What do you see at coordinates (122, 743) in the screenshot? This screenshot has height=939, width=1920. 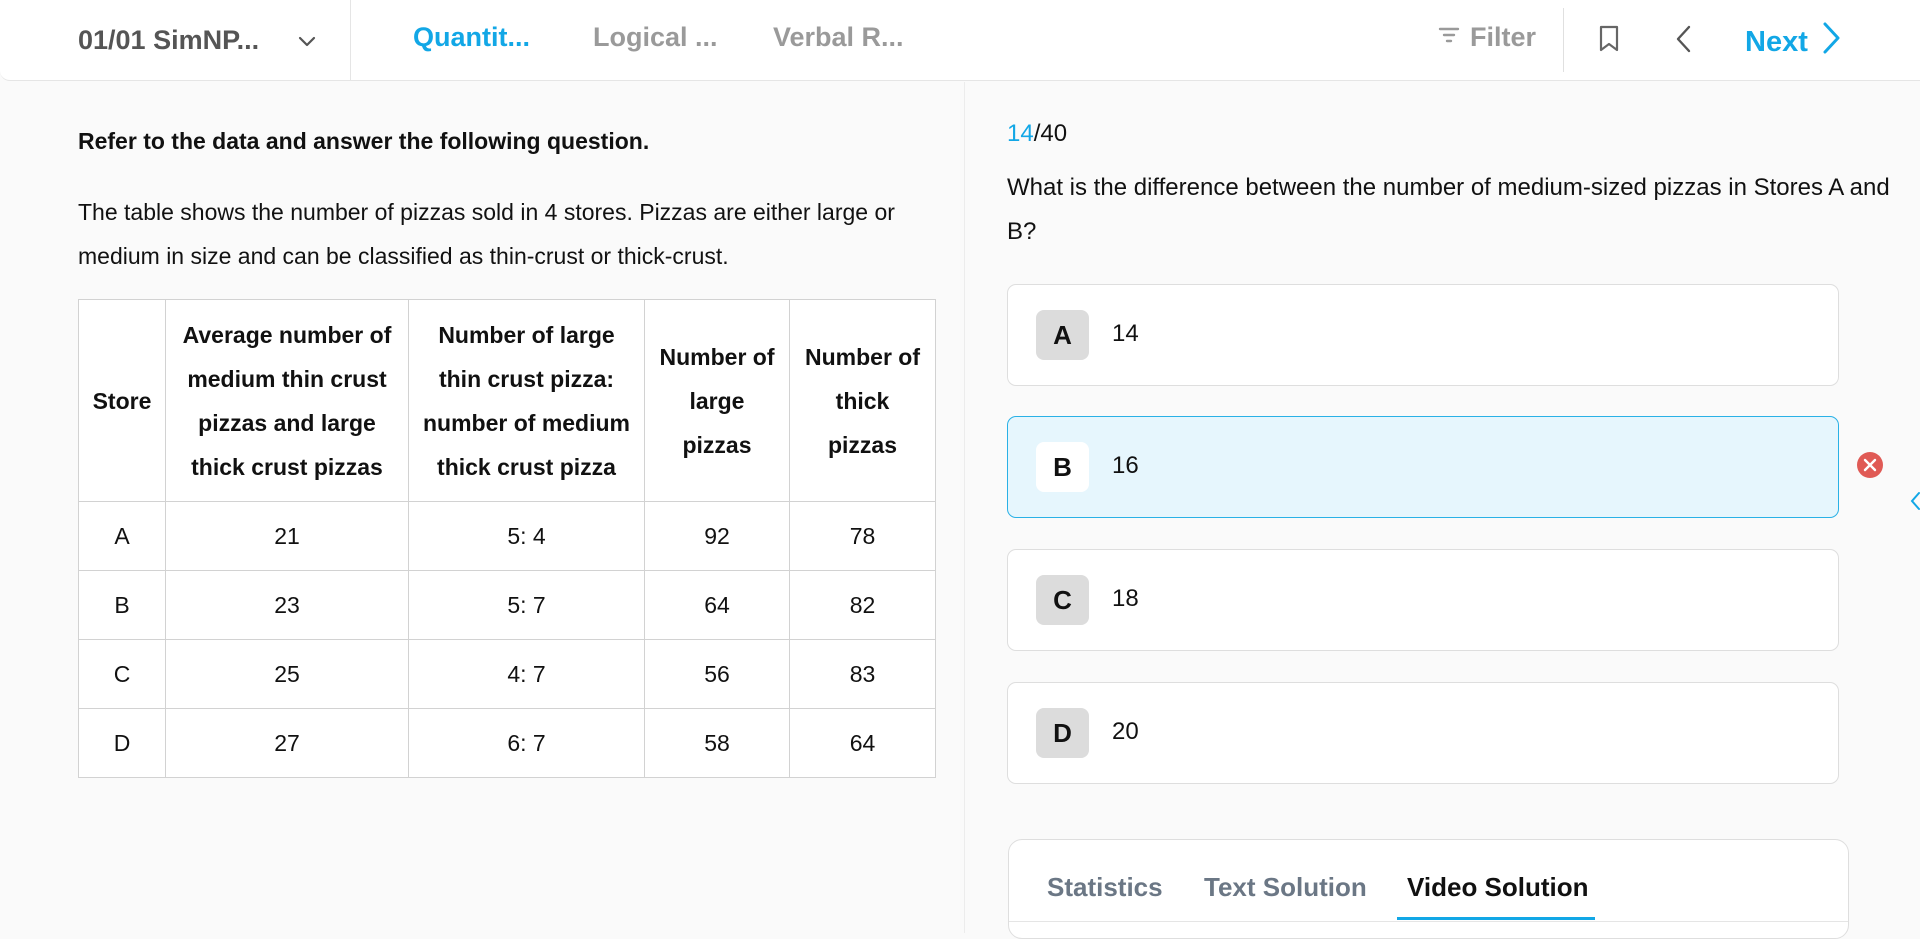 I see `table-cell: D` at bounding box center [122, 743].